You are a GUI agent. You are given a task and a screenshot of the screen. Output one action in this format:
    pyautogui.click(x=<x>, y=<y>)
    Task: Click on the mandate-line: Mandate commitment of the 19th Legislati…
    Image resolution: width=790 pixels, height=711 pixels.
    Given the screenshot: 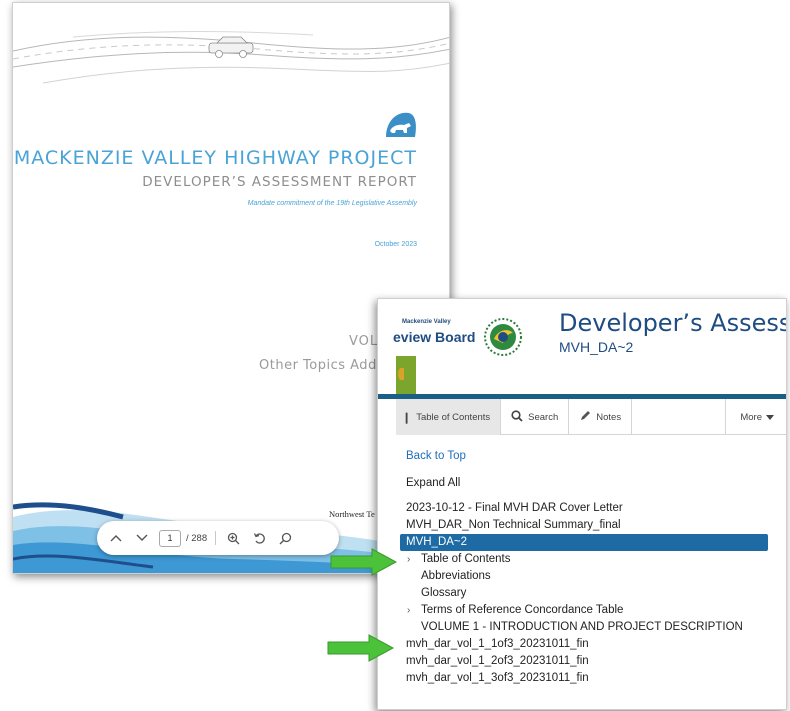 What is the action you would take?
    pyautogui.click(x=332, y=203)
    